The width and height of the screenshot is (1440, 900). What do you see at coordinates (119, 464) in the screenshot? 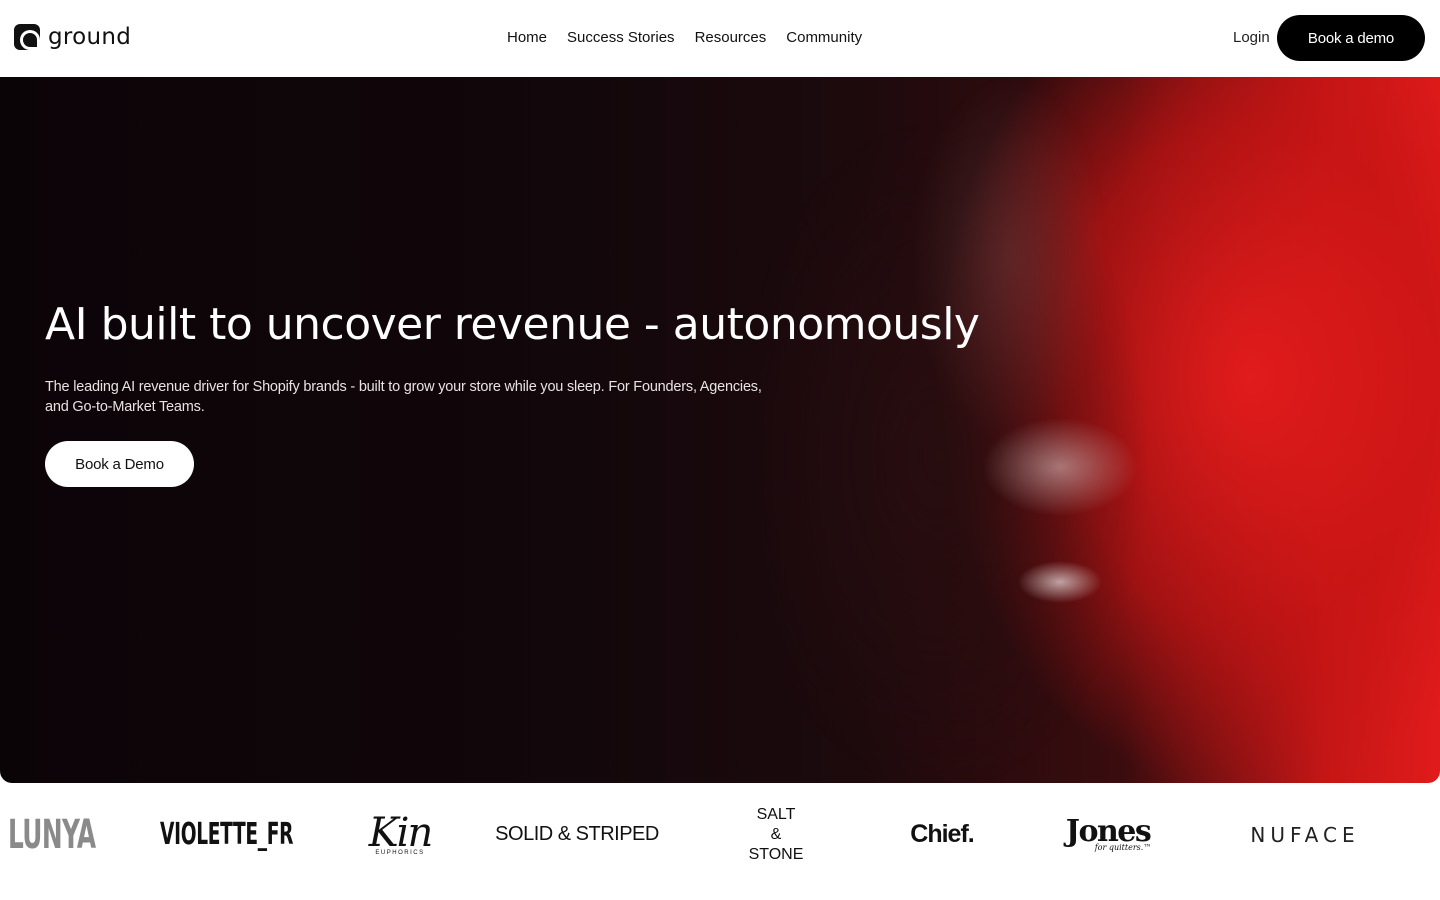
I see `book-demo-hero-button: Book a Demo` at bounding box center [119, 464].